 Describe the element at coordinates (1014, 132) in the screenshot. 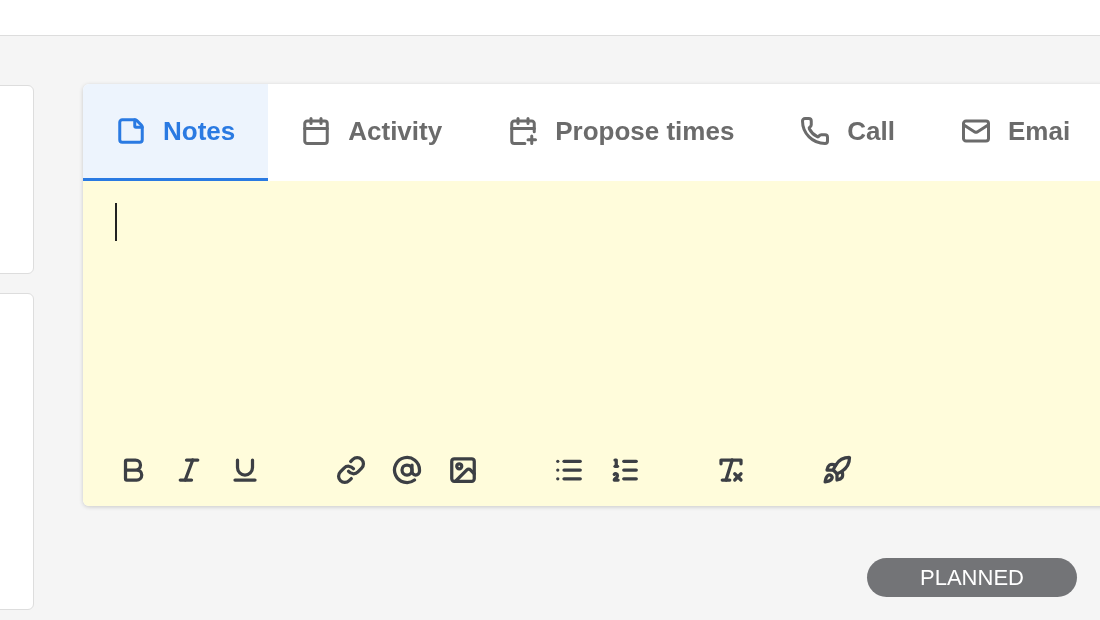

I see `tab: Emai` at that location.